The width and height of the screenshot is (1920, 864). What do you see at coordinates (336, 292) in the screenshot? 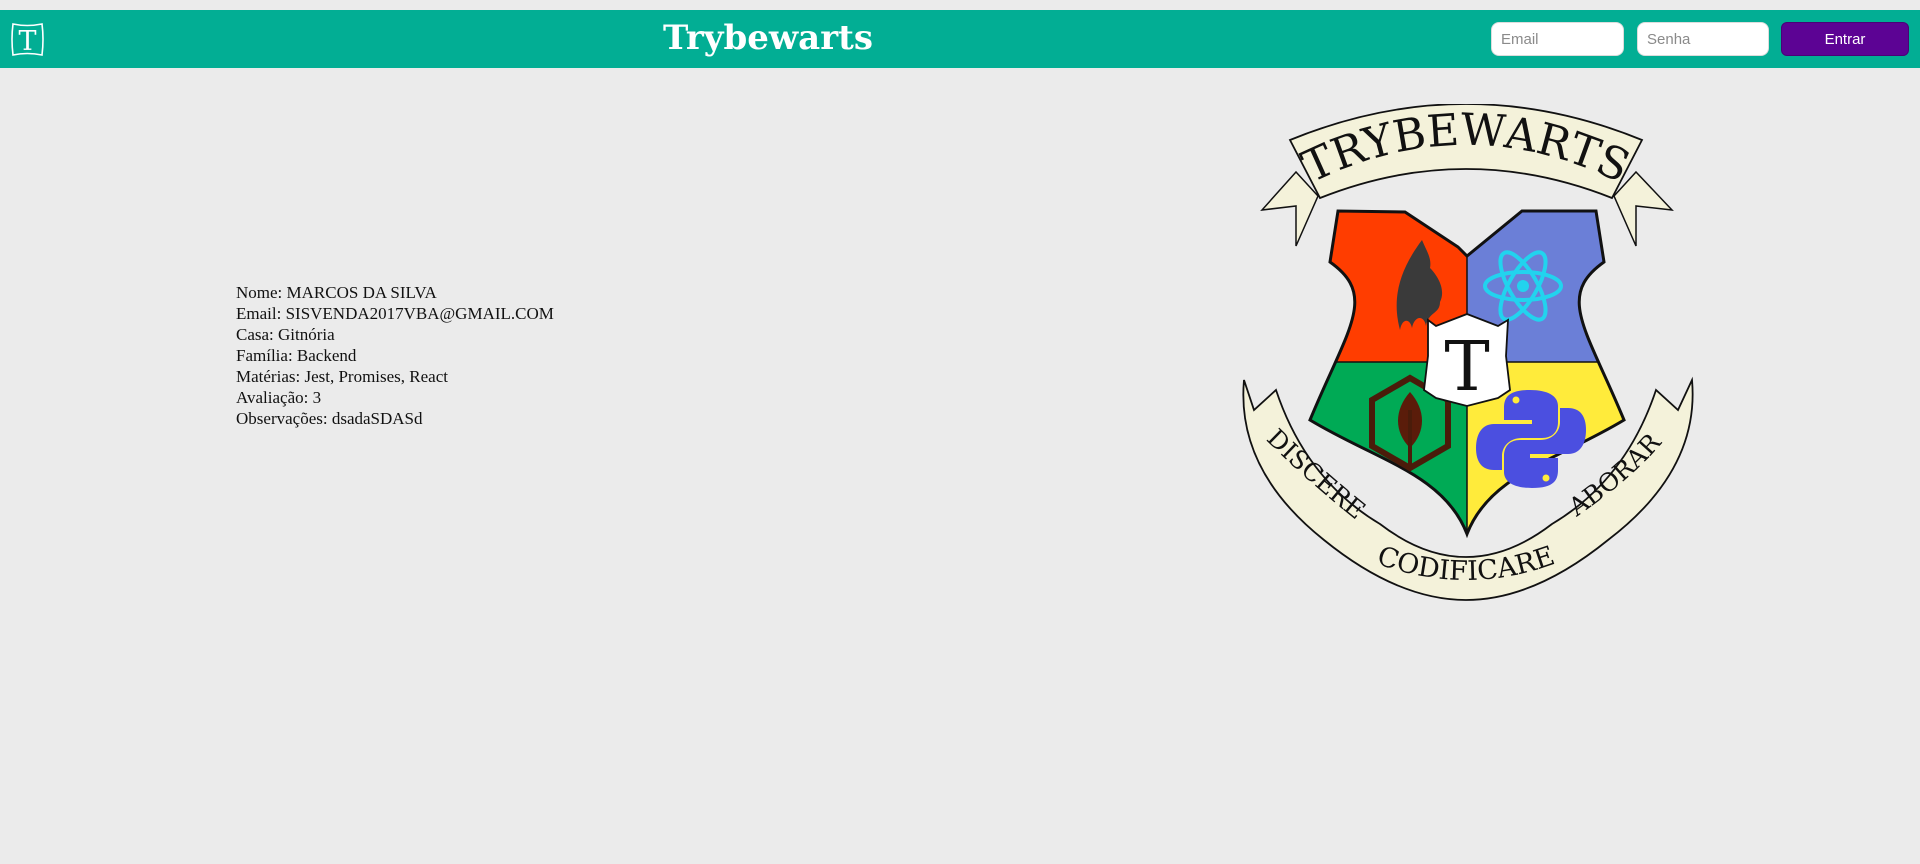
I see `name-line: Nome: MARCOS DA SILVA` at bounding box center [336, 292].